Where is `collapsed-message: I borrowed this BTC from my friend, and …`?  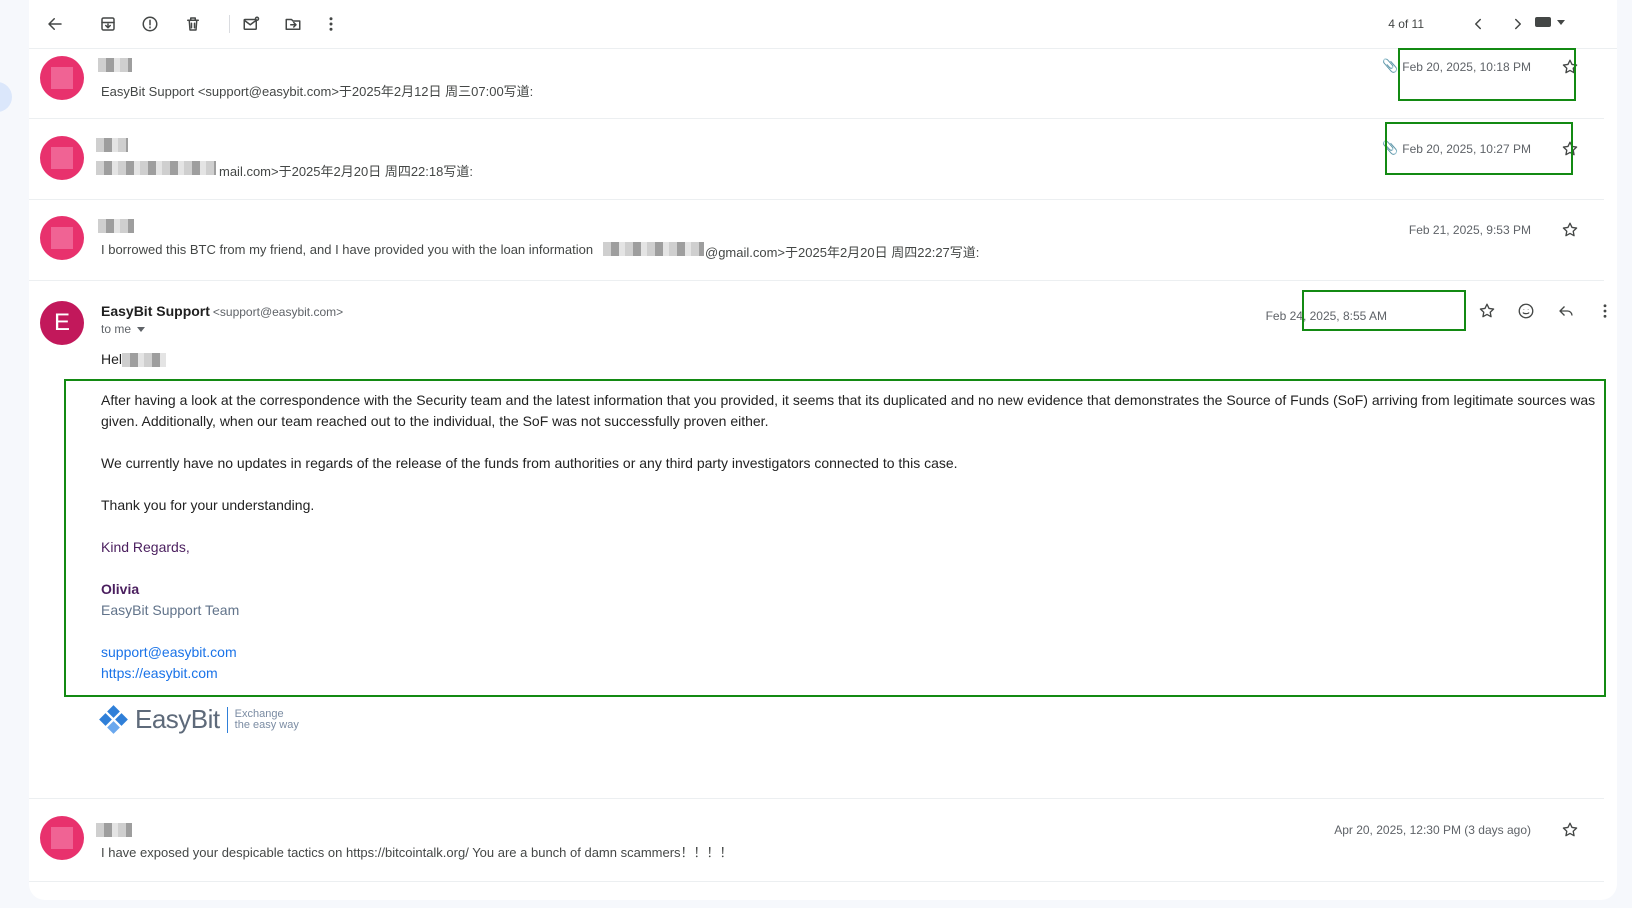 collapsed-message: I borrowed this BTC from my friend, and … is located at coordinates (816, 240).